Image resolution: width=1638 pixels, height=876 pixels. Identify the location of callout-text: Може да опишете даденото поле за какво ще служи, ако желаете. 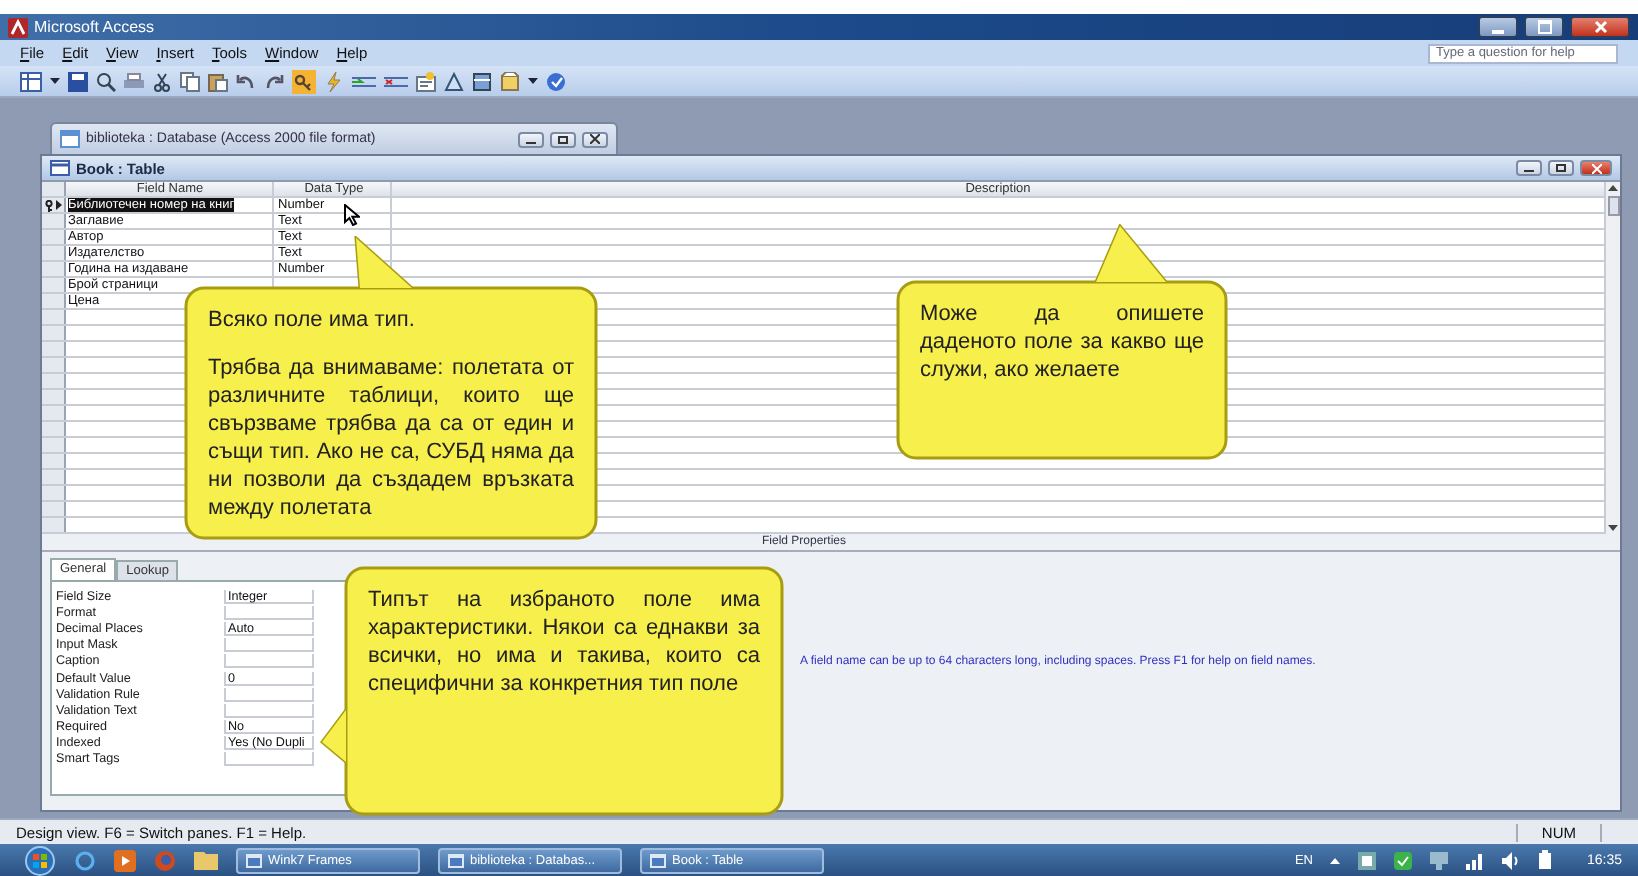
(1062, 342).